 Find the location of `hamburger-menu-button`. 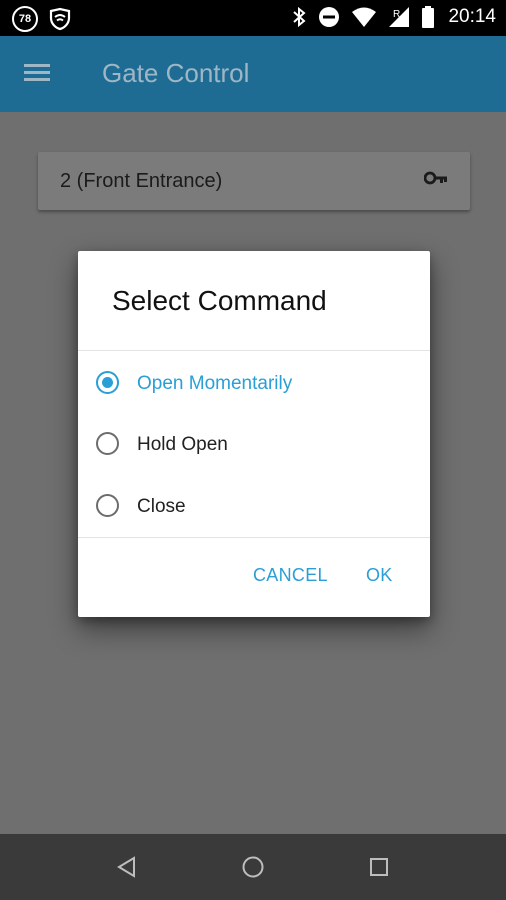

hamburger-menu-button is located at coordinates (44, 75).